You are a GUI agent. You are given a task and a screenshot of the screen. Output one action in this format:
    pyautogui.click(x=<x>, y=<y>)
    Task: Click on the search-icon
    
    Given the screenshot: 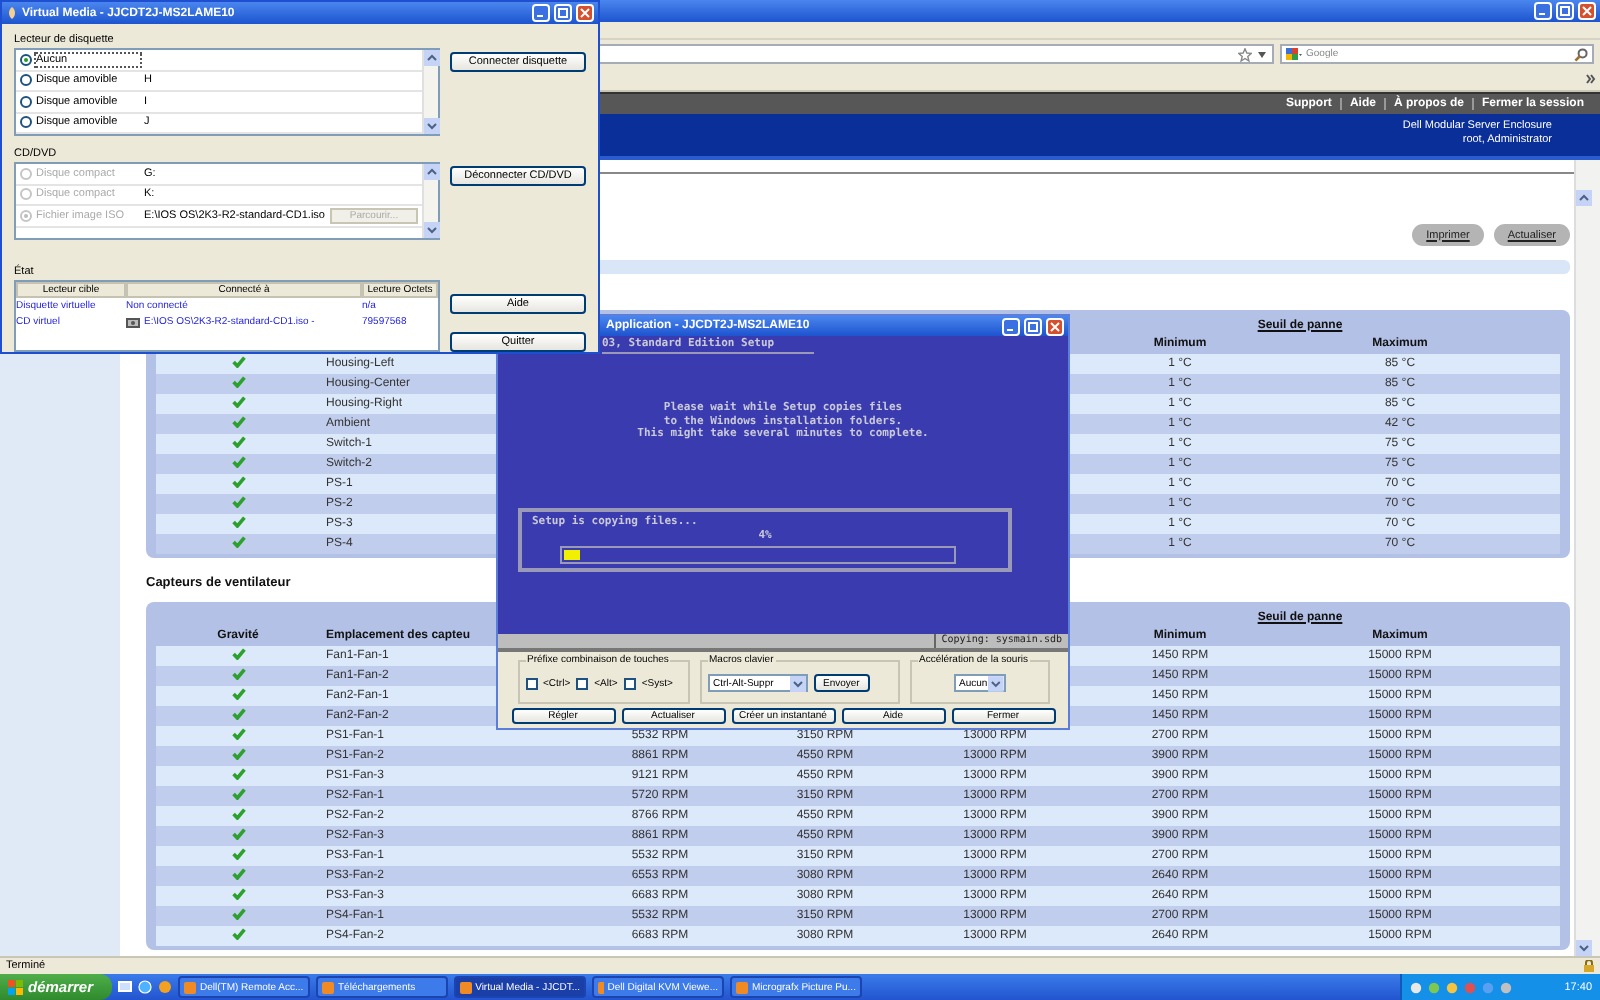 What is the action you would take?
    pyautogui.click(x=1581, y=54)
    